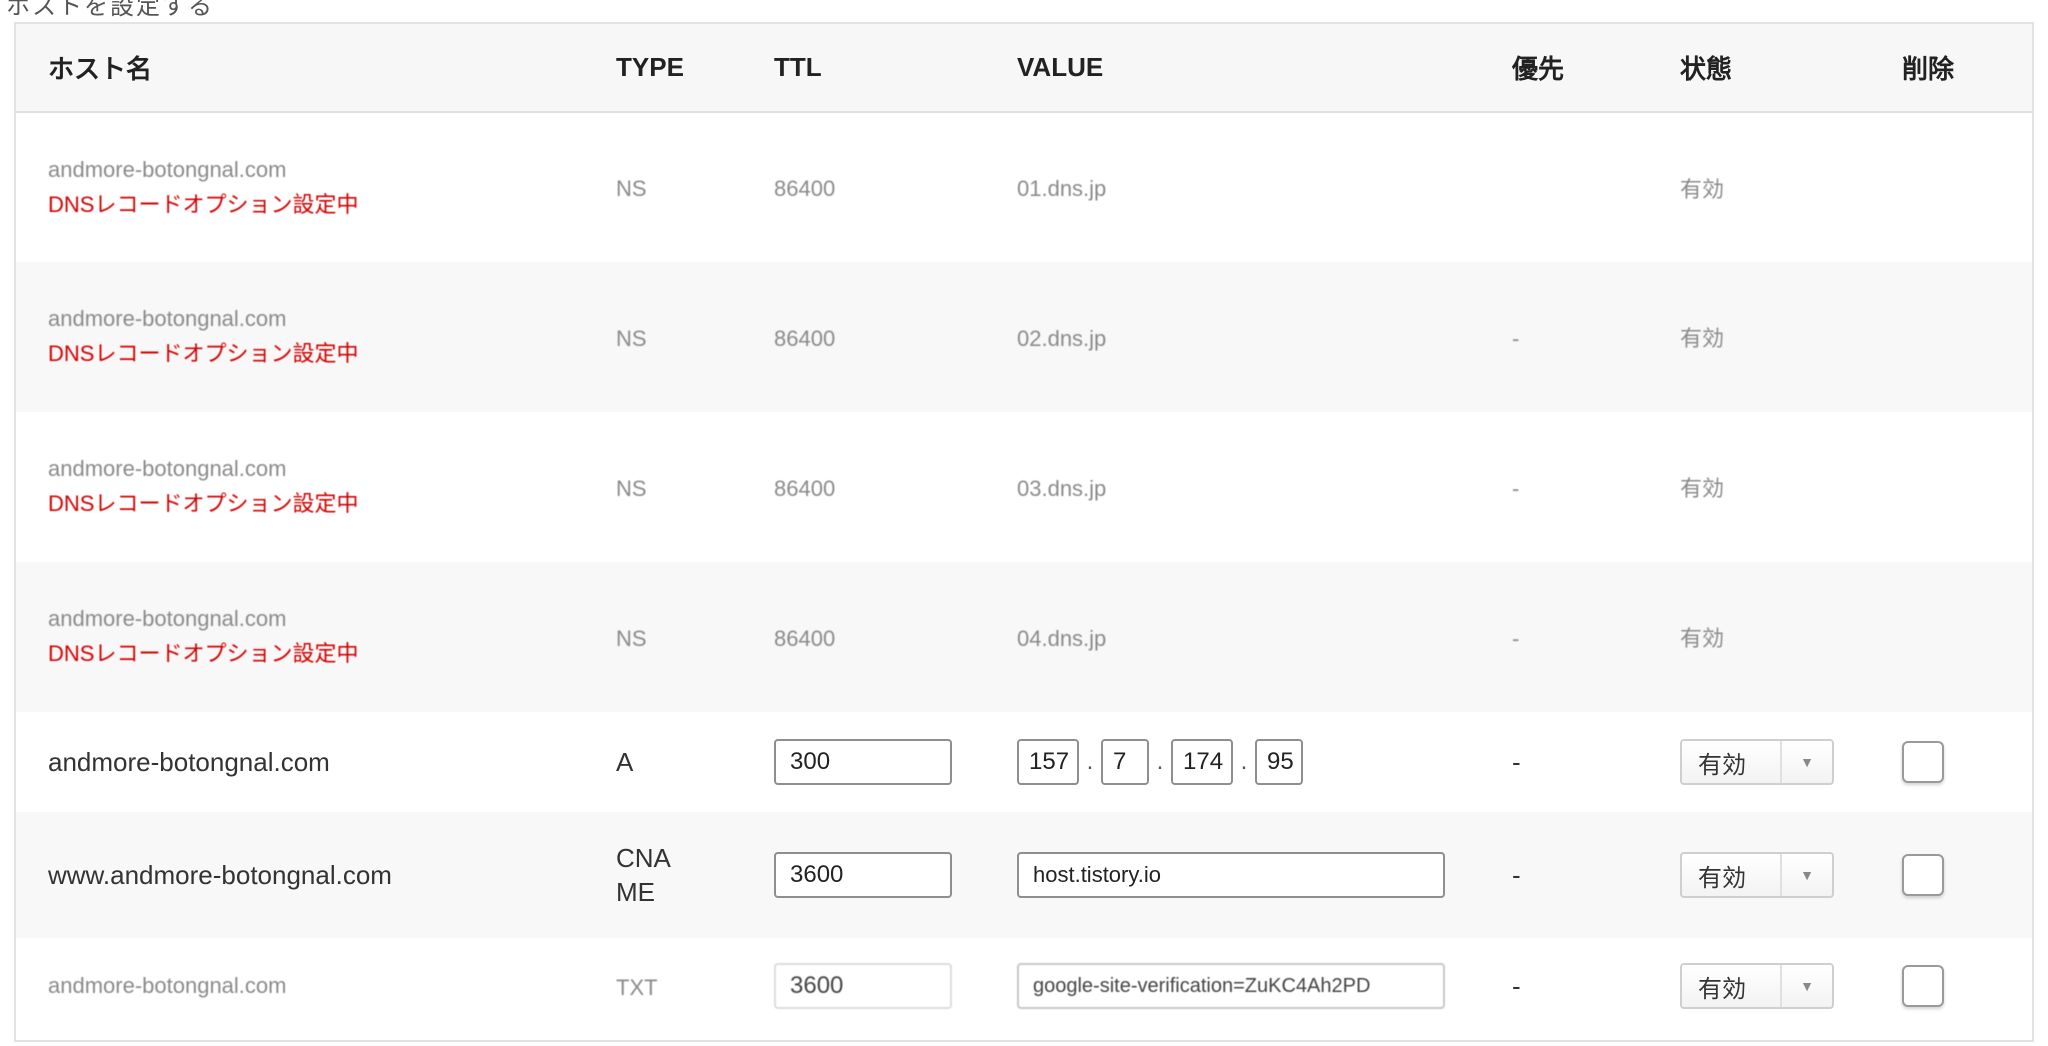  I want to click on header-delete: 削除, so click(1928, 69).